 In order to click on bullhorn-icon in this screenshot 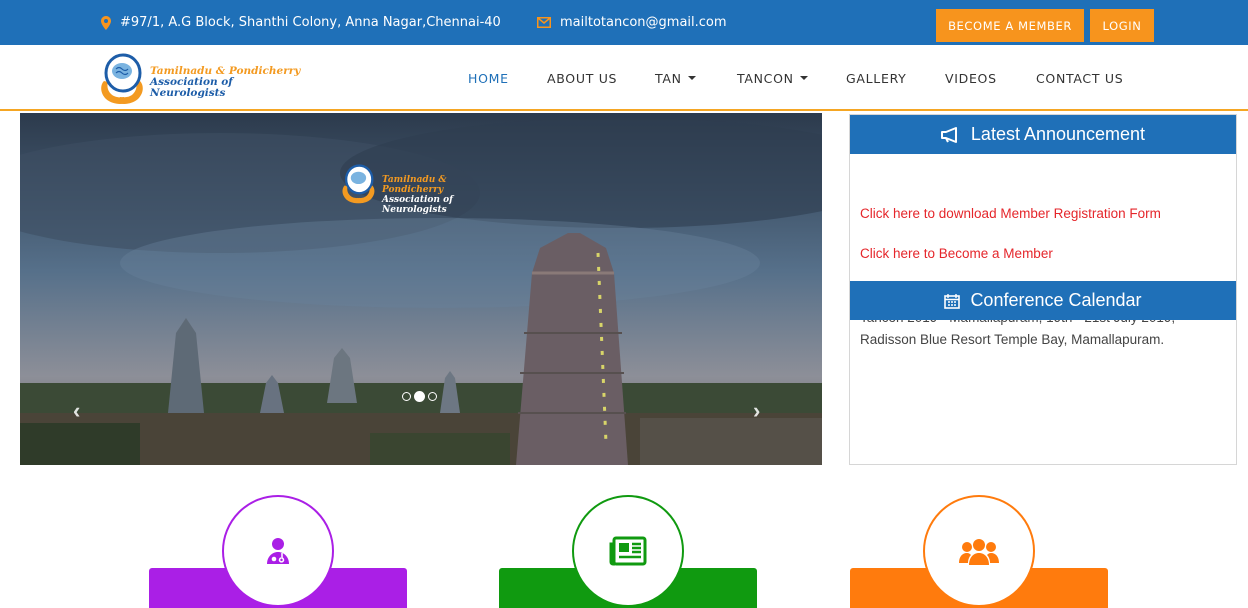, I will do `click(948, 134)`.